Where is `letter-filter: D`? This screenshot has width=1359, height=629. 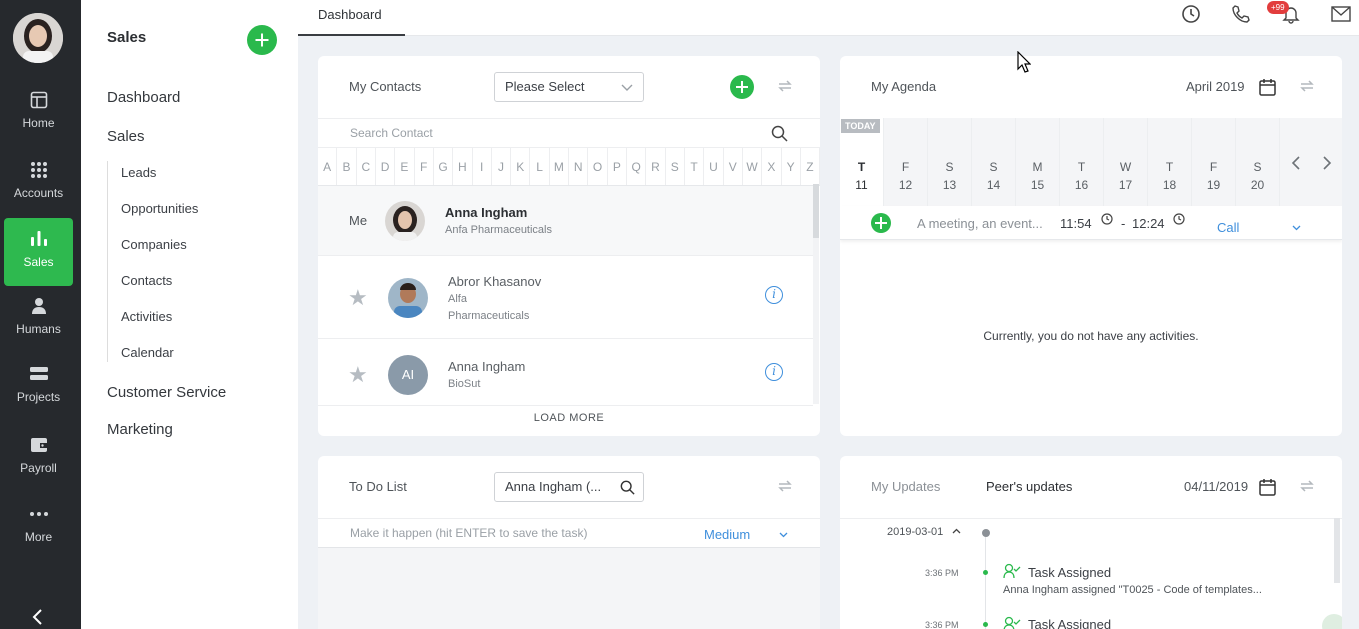 letter-filter: D is located at coordinates (386, 166).